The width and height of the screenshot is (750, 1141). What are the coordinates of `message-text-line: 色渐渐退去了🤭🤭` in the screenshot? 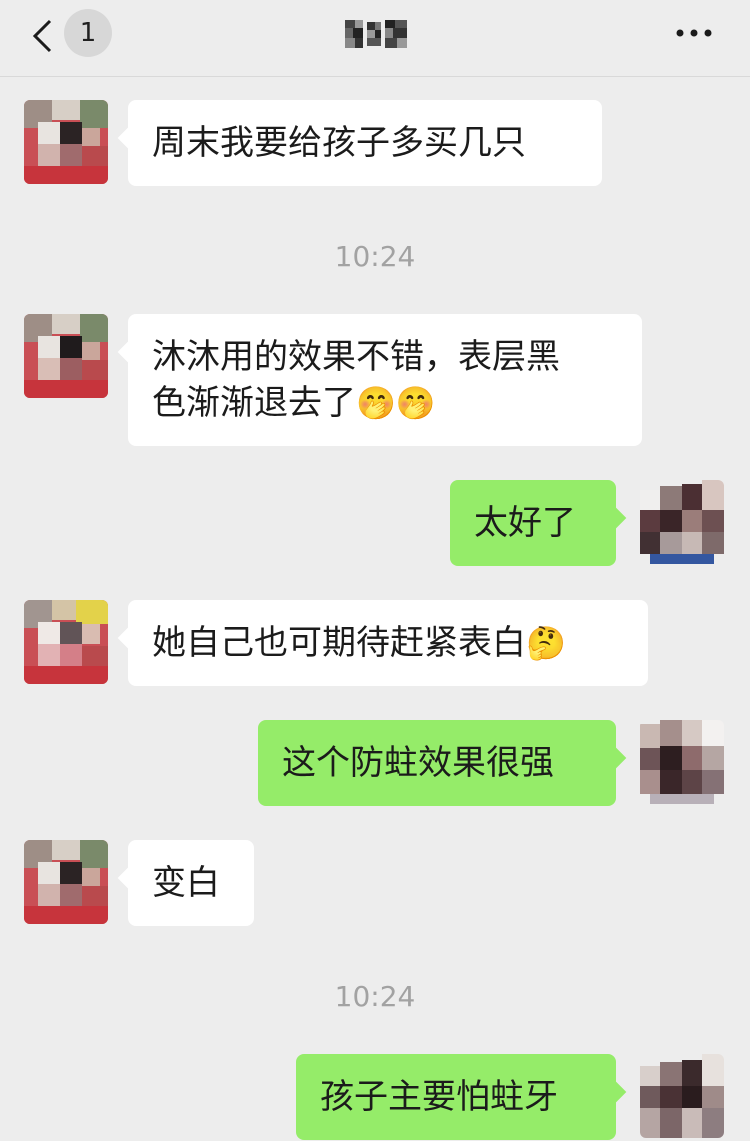 It's located at (294, 403).